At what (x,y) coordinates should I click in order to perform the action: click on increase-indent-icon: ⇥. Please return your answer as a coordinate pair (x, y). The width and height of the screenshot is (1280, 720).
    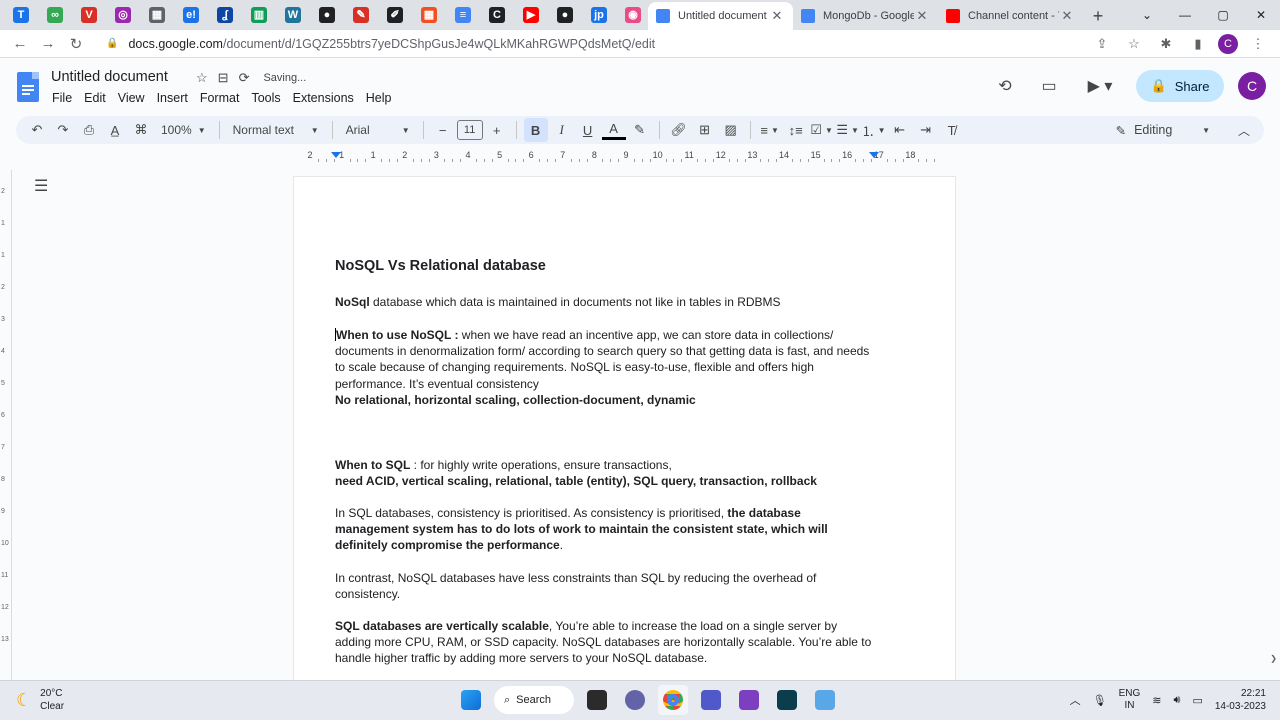
    Looking at the image, I should click on (926, 130).